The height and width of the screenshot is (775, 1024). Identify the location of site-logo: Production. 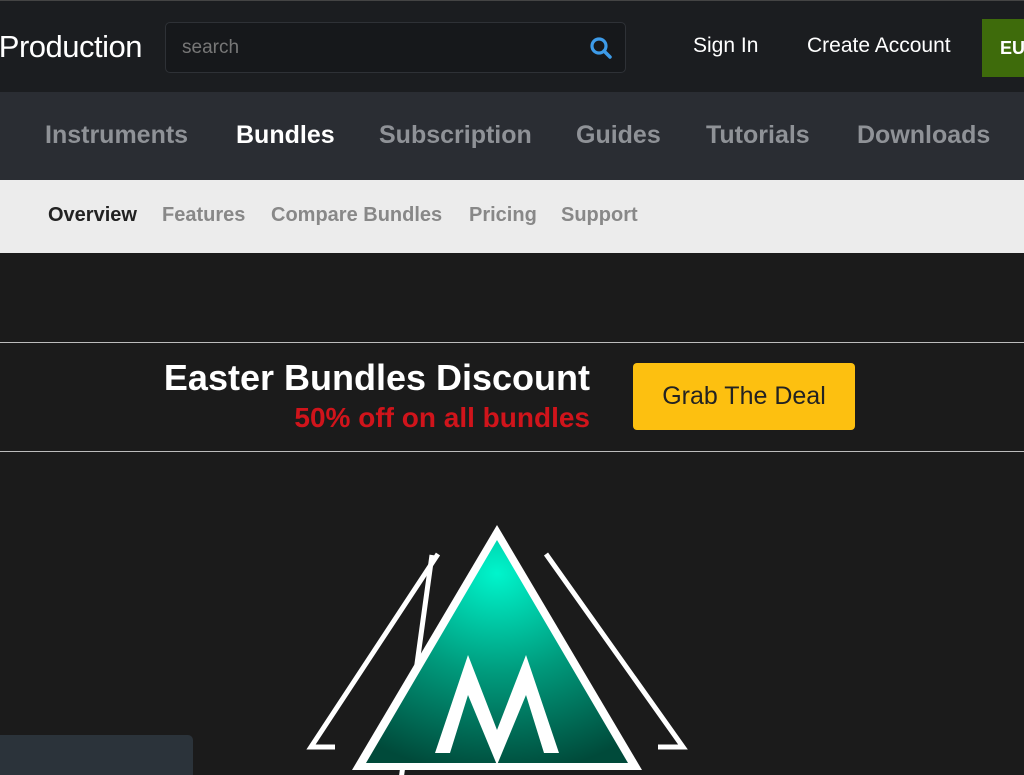
(71, 47).